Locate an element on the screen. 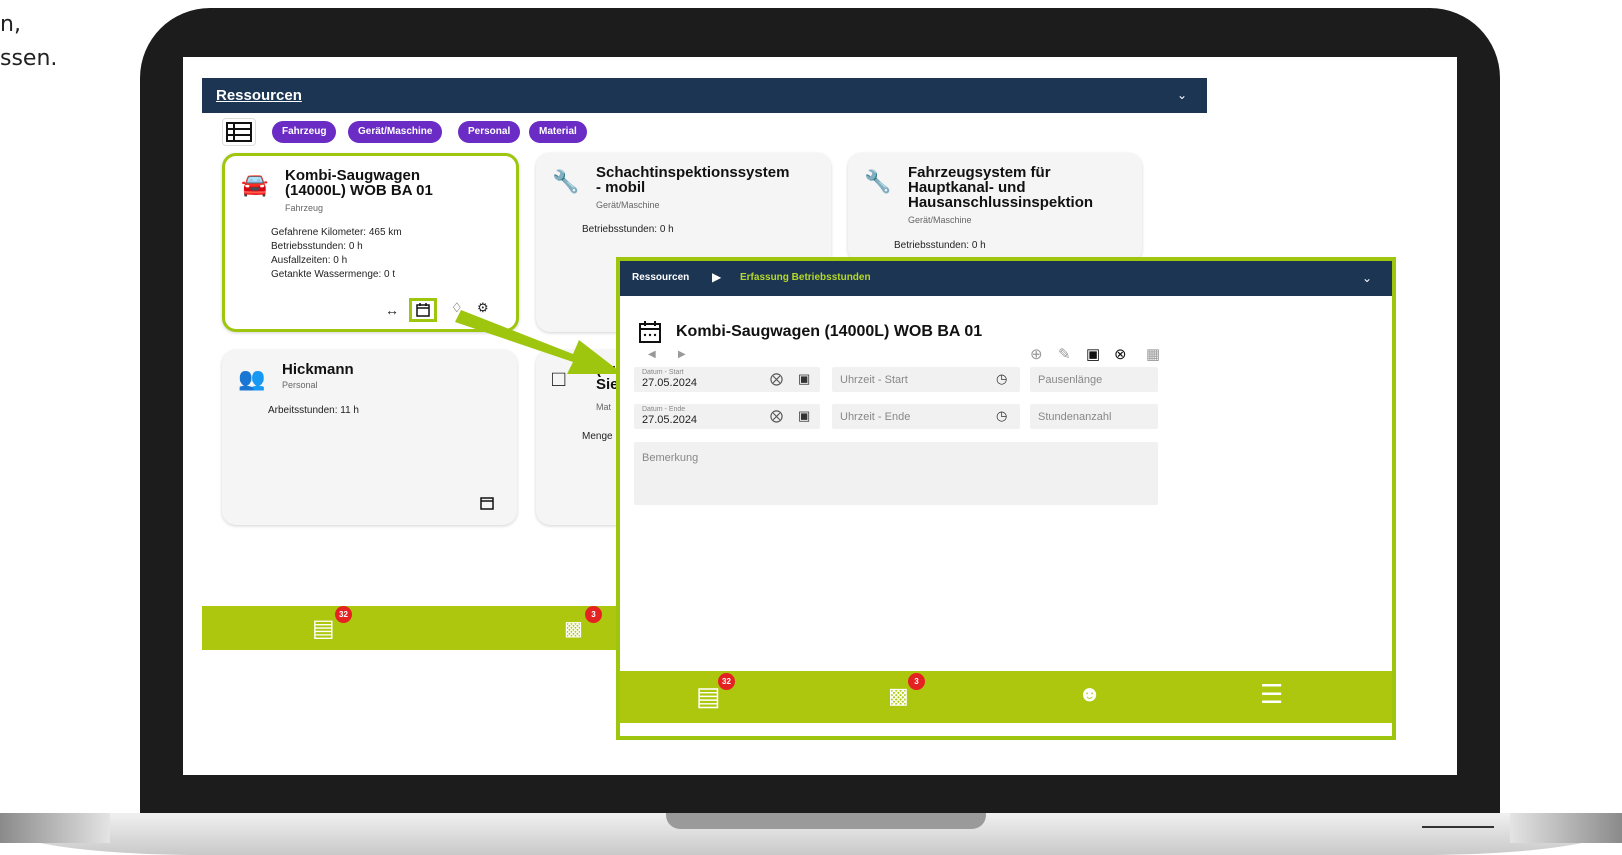 This screenshot has height=855, width=1622. laptop-indicator is located at coordinates (1458, 827).